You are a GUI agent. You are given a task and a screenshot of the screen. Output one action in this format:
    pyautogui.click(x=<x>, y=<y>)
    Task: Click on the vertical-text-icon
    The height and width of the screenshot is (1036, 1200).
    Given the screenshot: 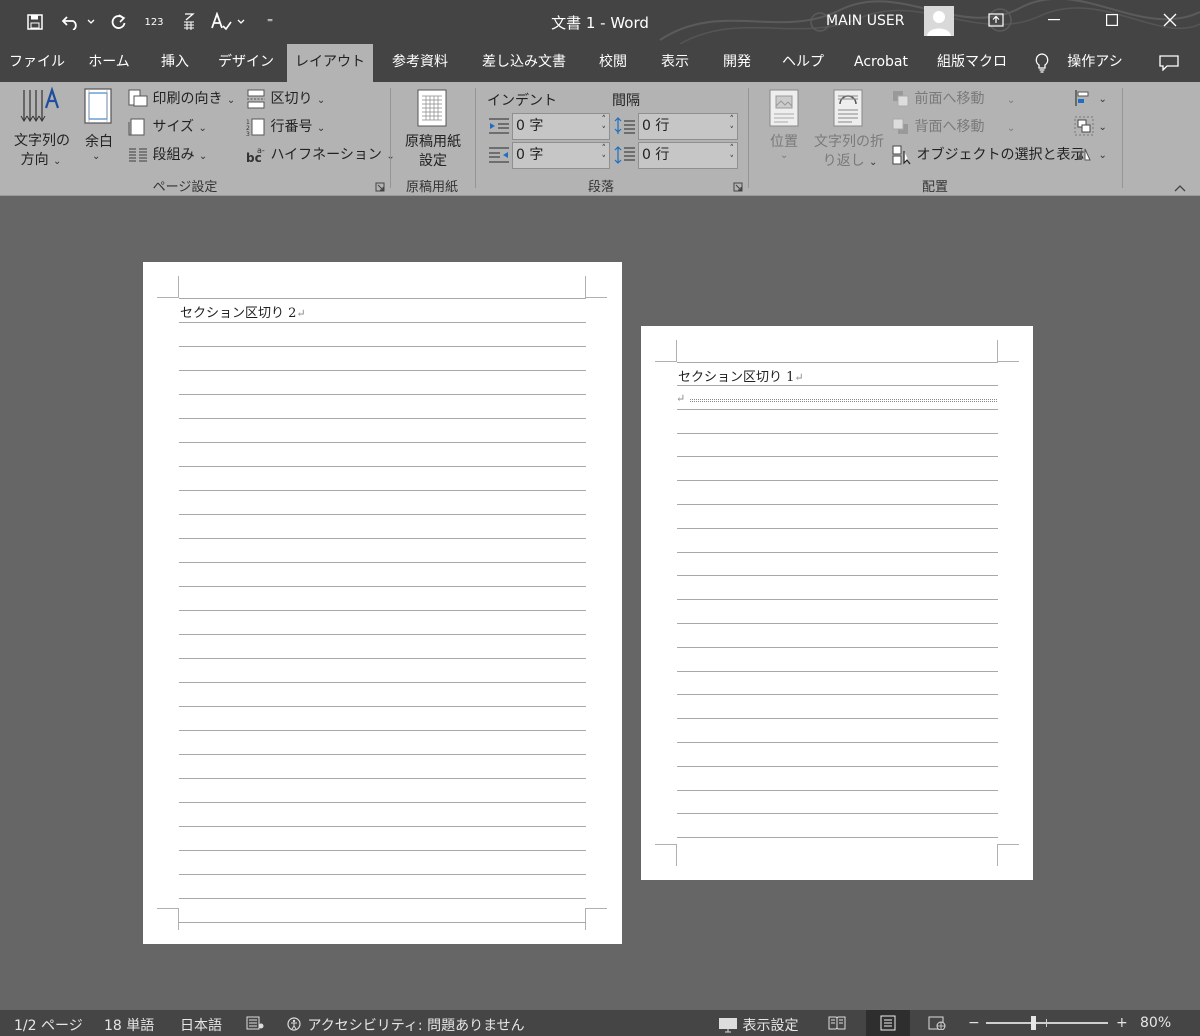 What is the action you would take?
    pyautogui.click(x=189, y=22)
    